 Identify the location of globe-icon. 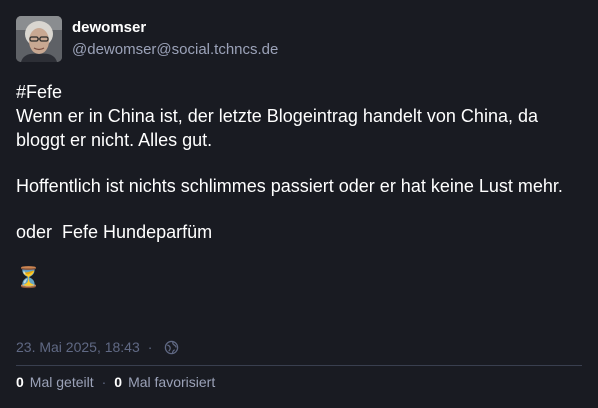
(171, 347).